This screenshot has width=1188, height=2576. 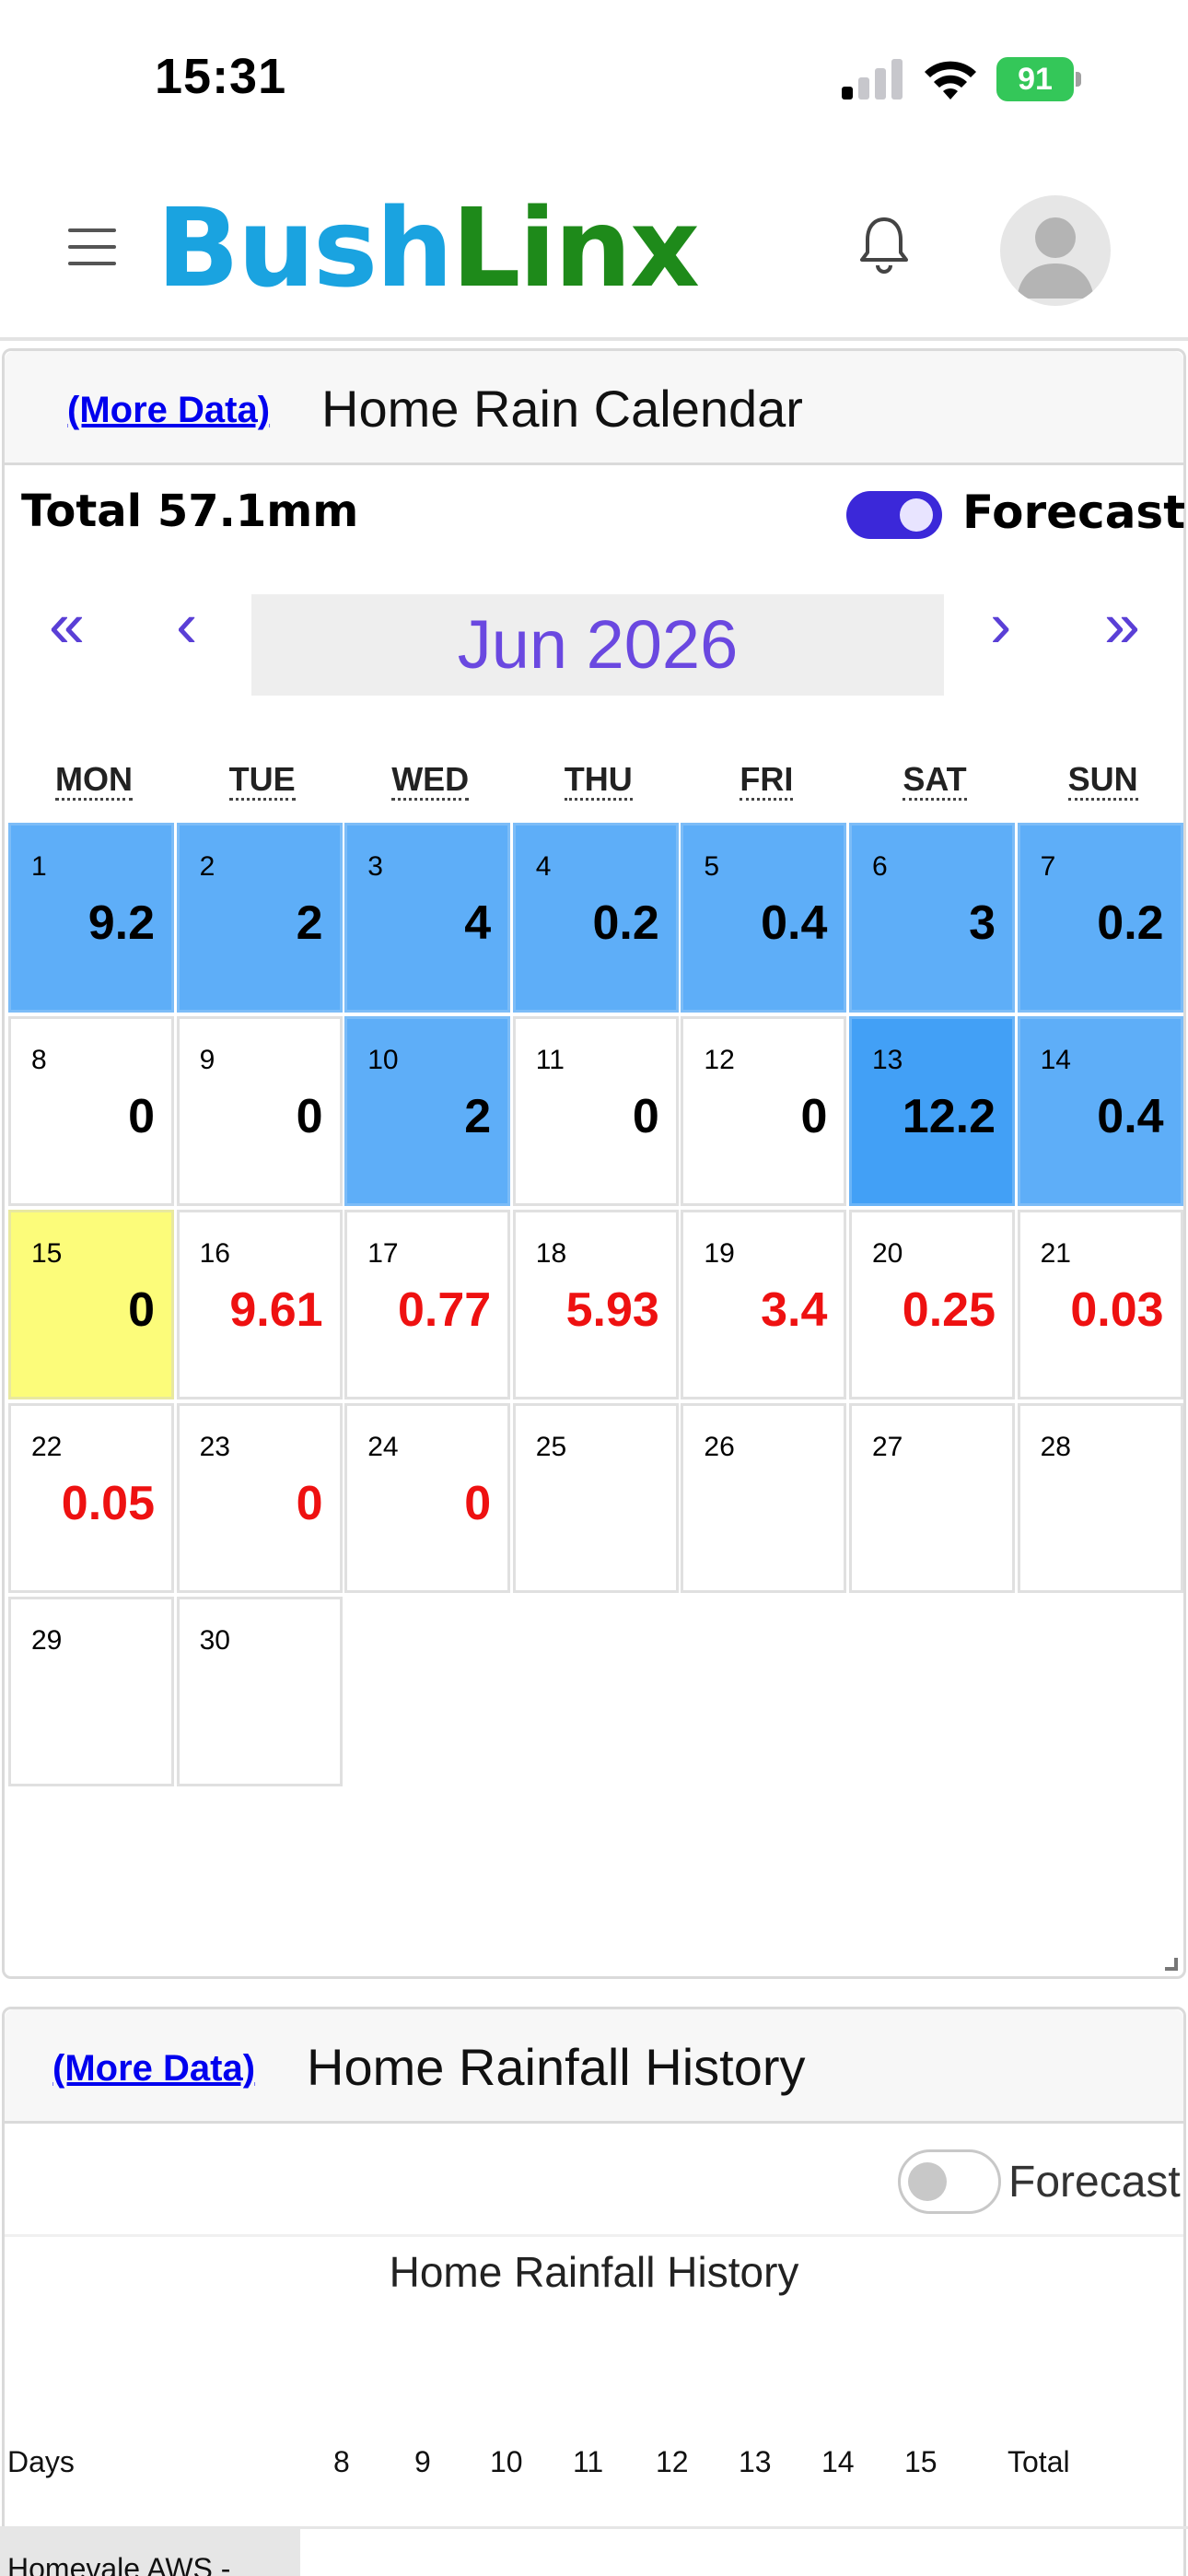 I want to click on day-number: 5, so click(x=712, y=866).